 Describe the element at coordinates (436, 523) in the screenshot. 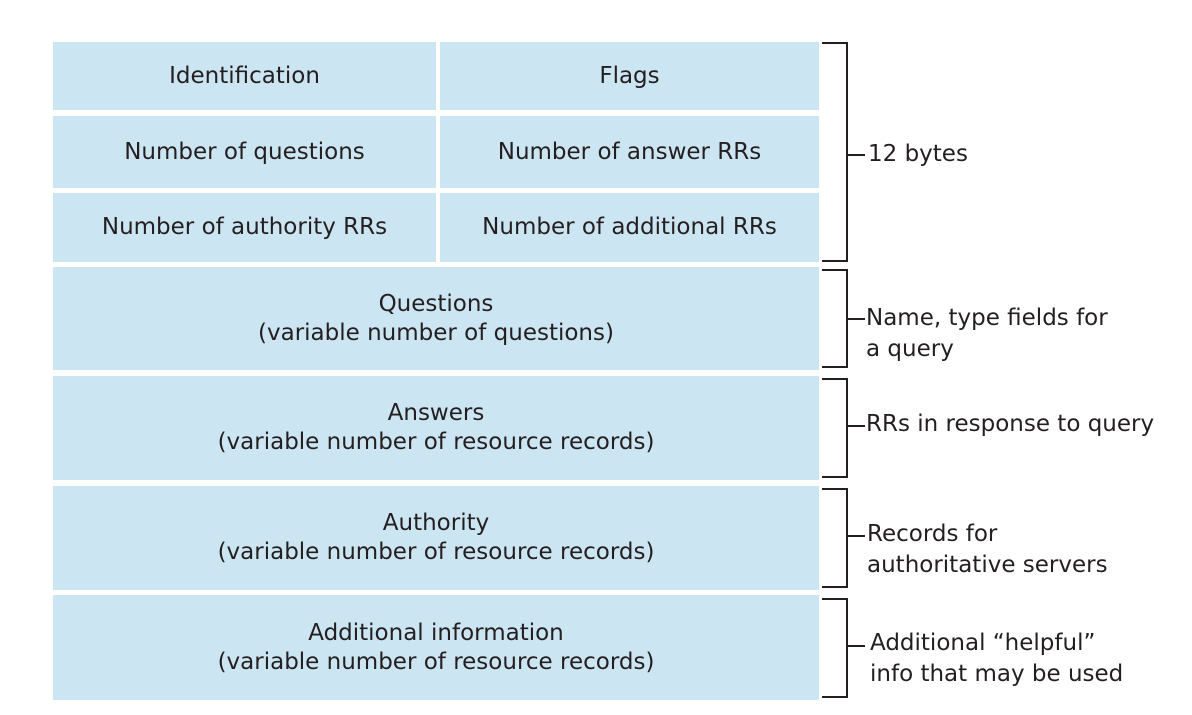

I see `section-title: Authority` at that location.